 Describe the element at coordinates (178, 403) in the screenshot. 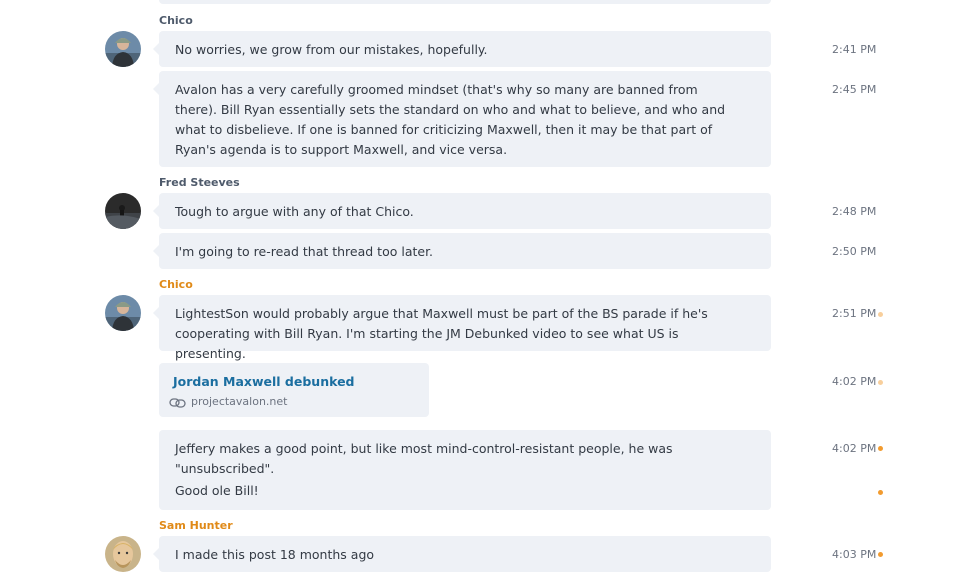

I see `link-icon` at that location.